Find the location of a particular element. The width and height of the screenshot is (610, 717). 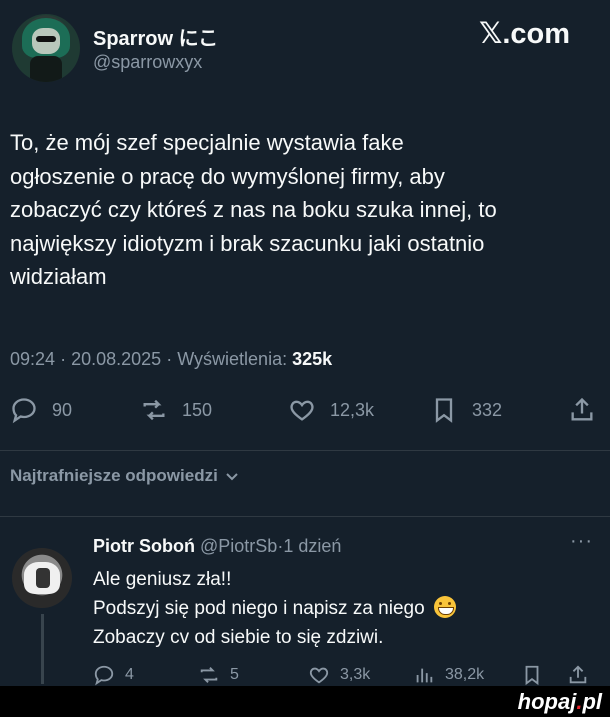

reply-author-name: Piotr Soboń is located at coordinates (144, 546).